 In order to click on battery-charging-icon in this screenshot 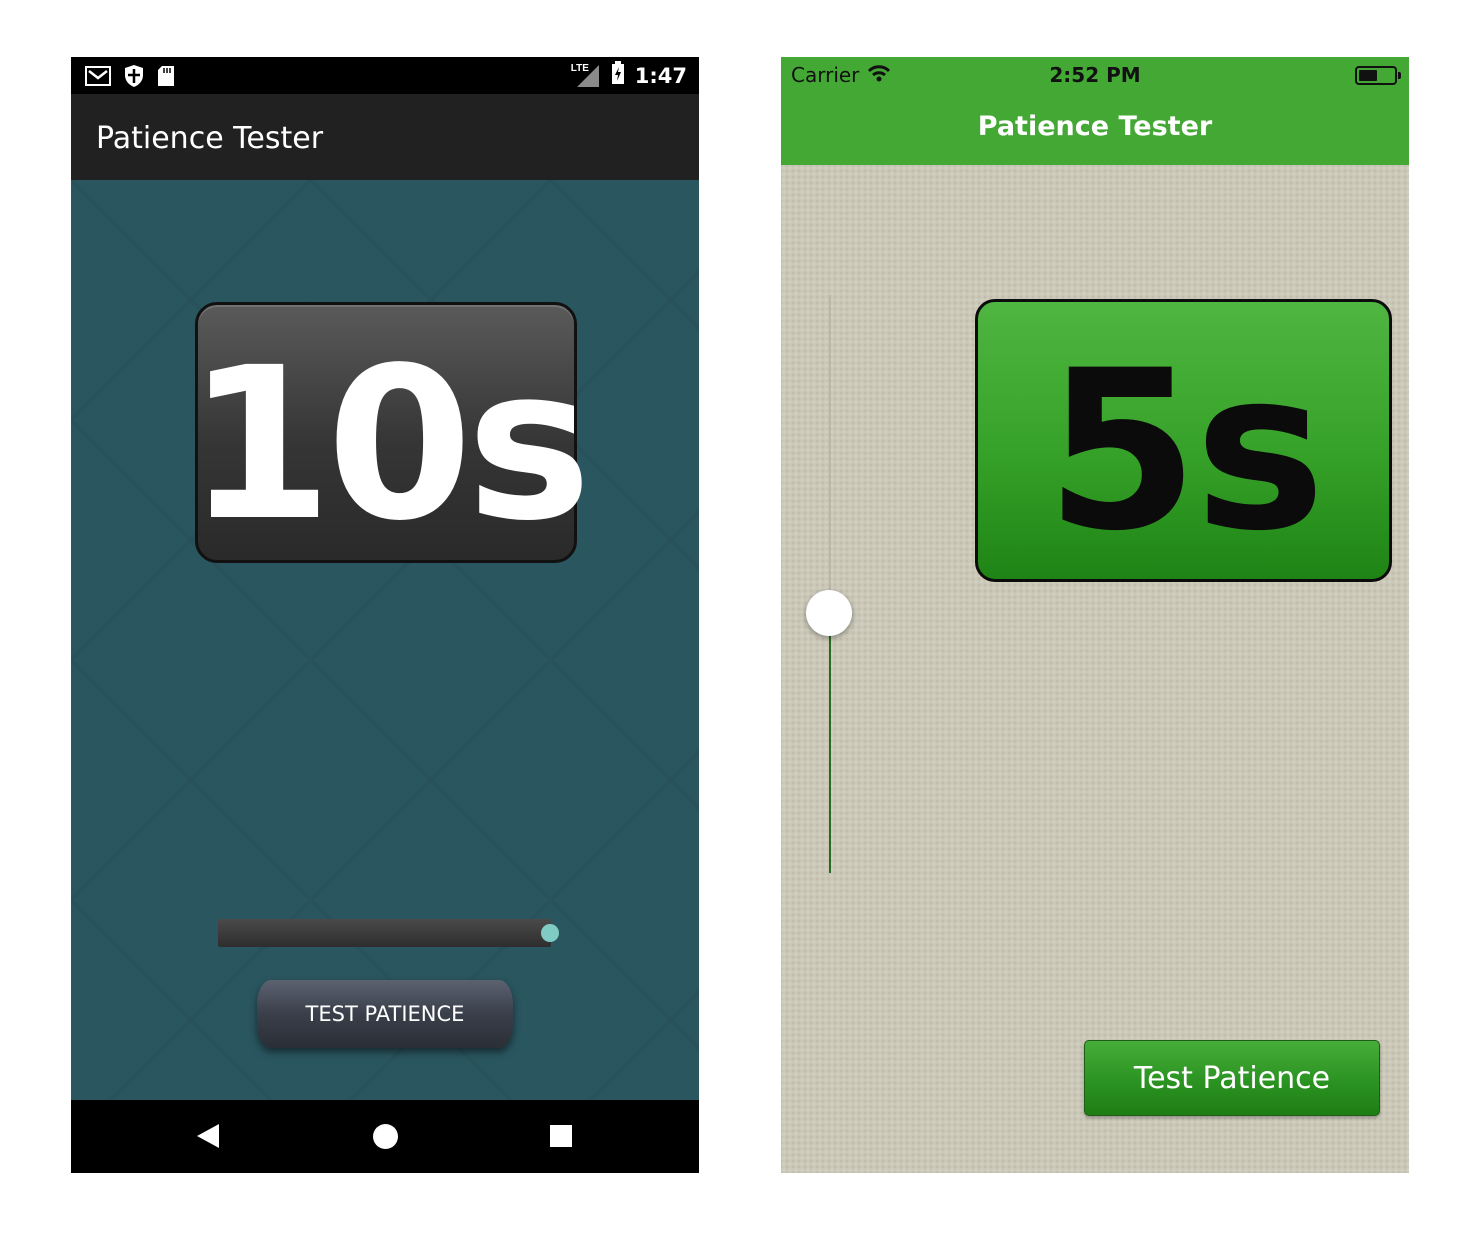, I will do `click(618, 75)`.